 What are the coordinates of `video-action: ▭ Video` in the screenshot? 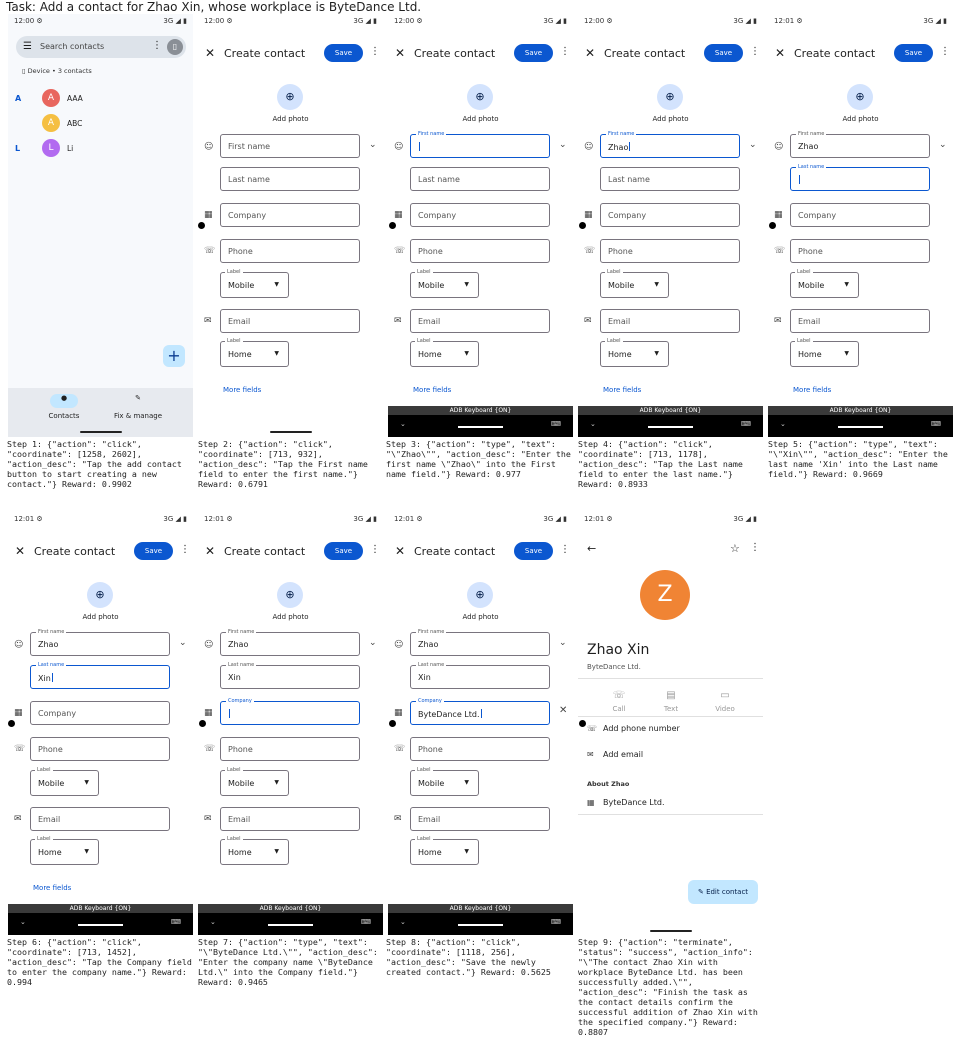 It's located at (725, 701).